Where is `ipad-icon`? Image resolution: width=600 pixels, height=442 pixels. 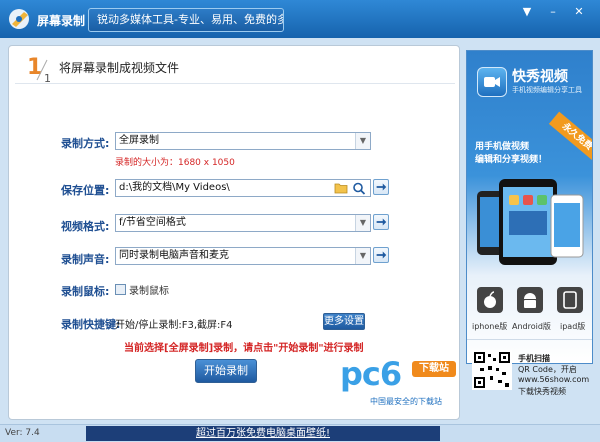
ipad-icon is located at coordinates (570, 300).